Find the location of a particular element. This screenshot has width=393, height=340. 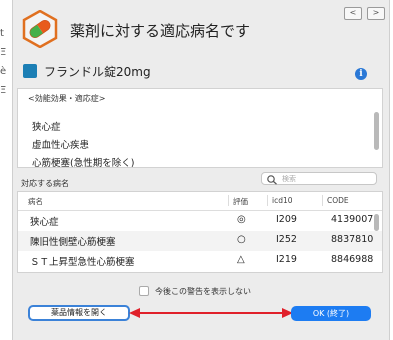

search-placeholder: 検索 is located at coordinates (289, 179).